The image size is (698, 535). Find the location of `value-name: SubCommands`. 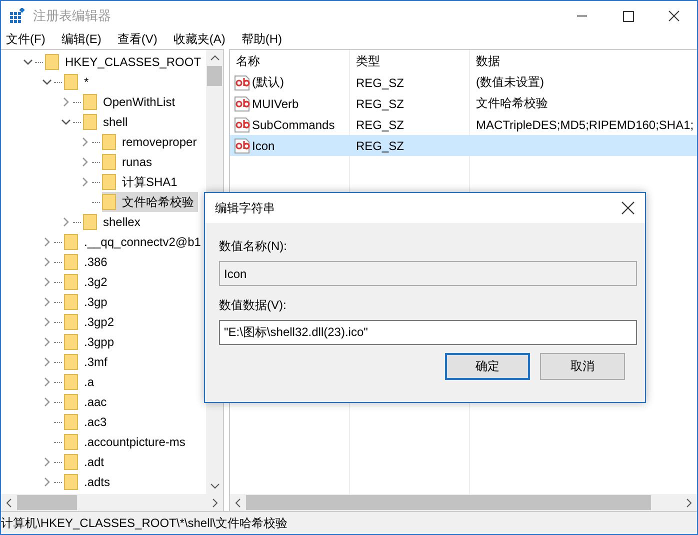

value-name: SubCommands is located at coordinates (293, 125).